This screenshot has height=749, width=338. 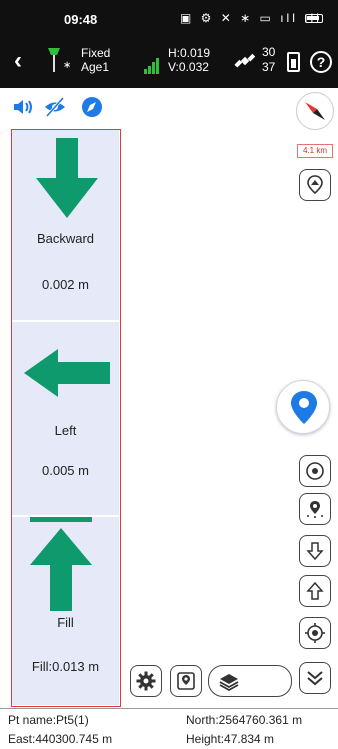 What do you see at coordinates (65, 430) in the screenshot?
I see `left-label: Left` at bounding box center [65, 430].